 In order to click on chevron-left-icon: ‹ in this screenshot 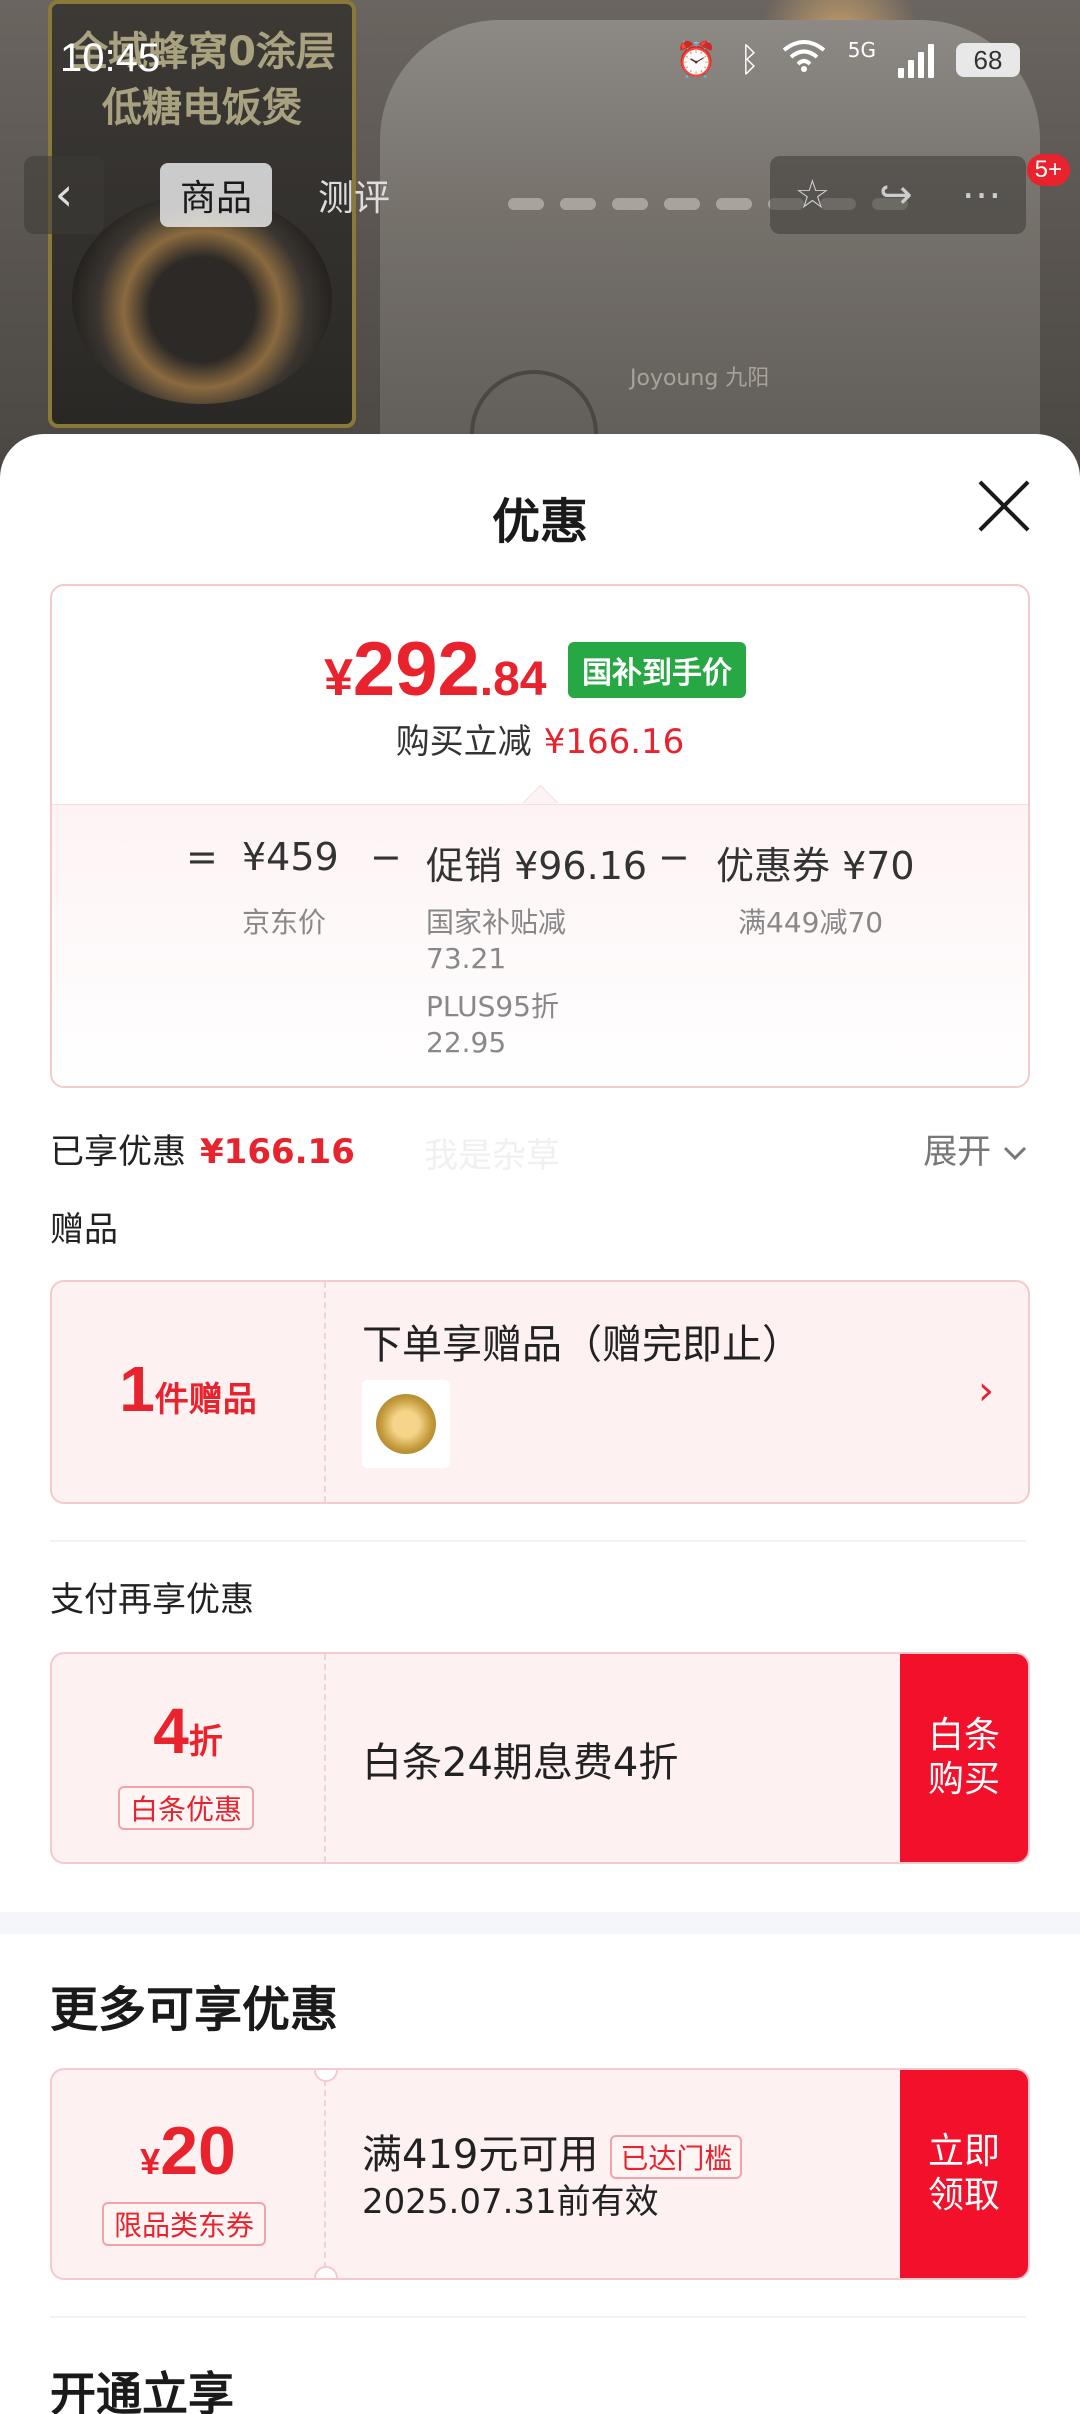, I will do `click(64, 194)`.